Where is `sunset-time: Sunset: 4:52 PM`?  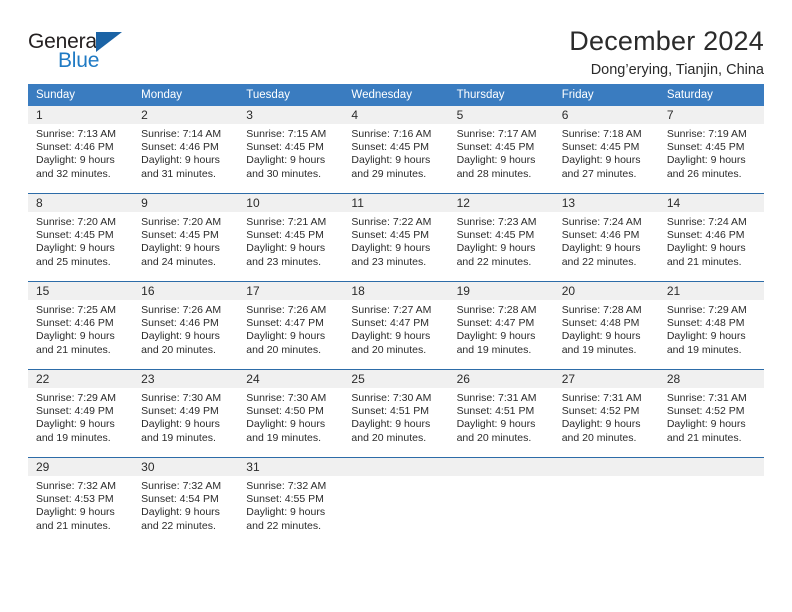 sunset-time: Sunset: 4:52 PM is located at coordinates (600, 411).